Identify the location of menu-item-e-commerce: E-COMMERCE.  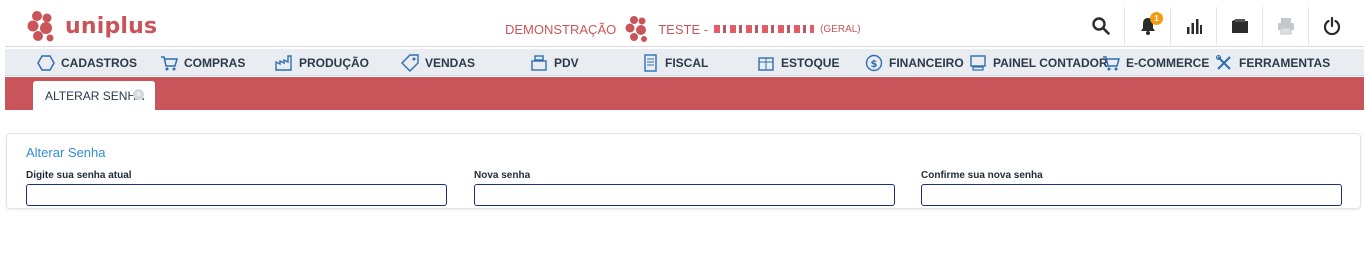
(1155, 62).